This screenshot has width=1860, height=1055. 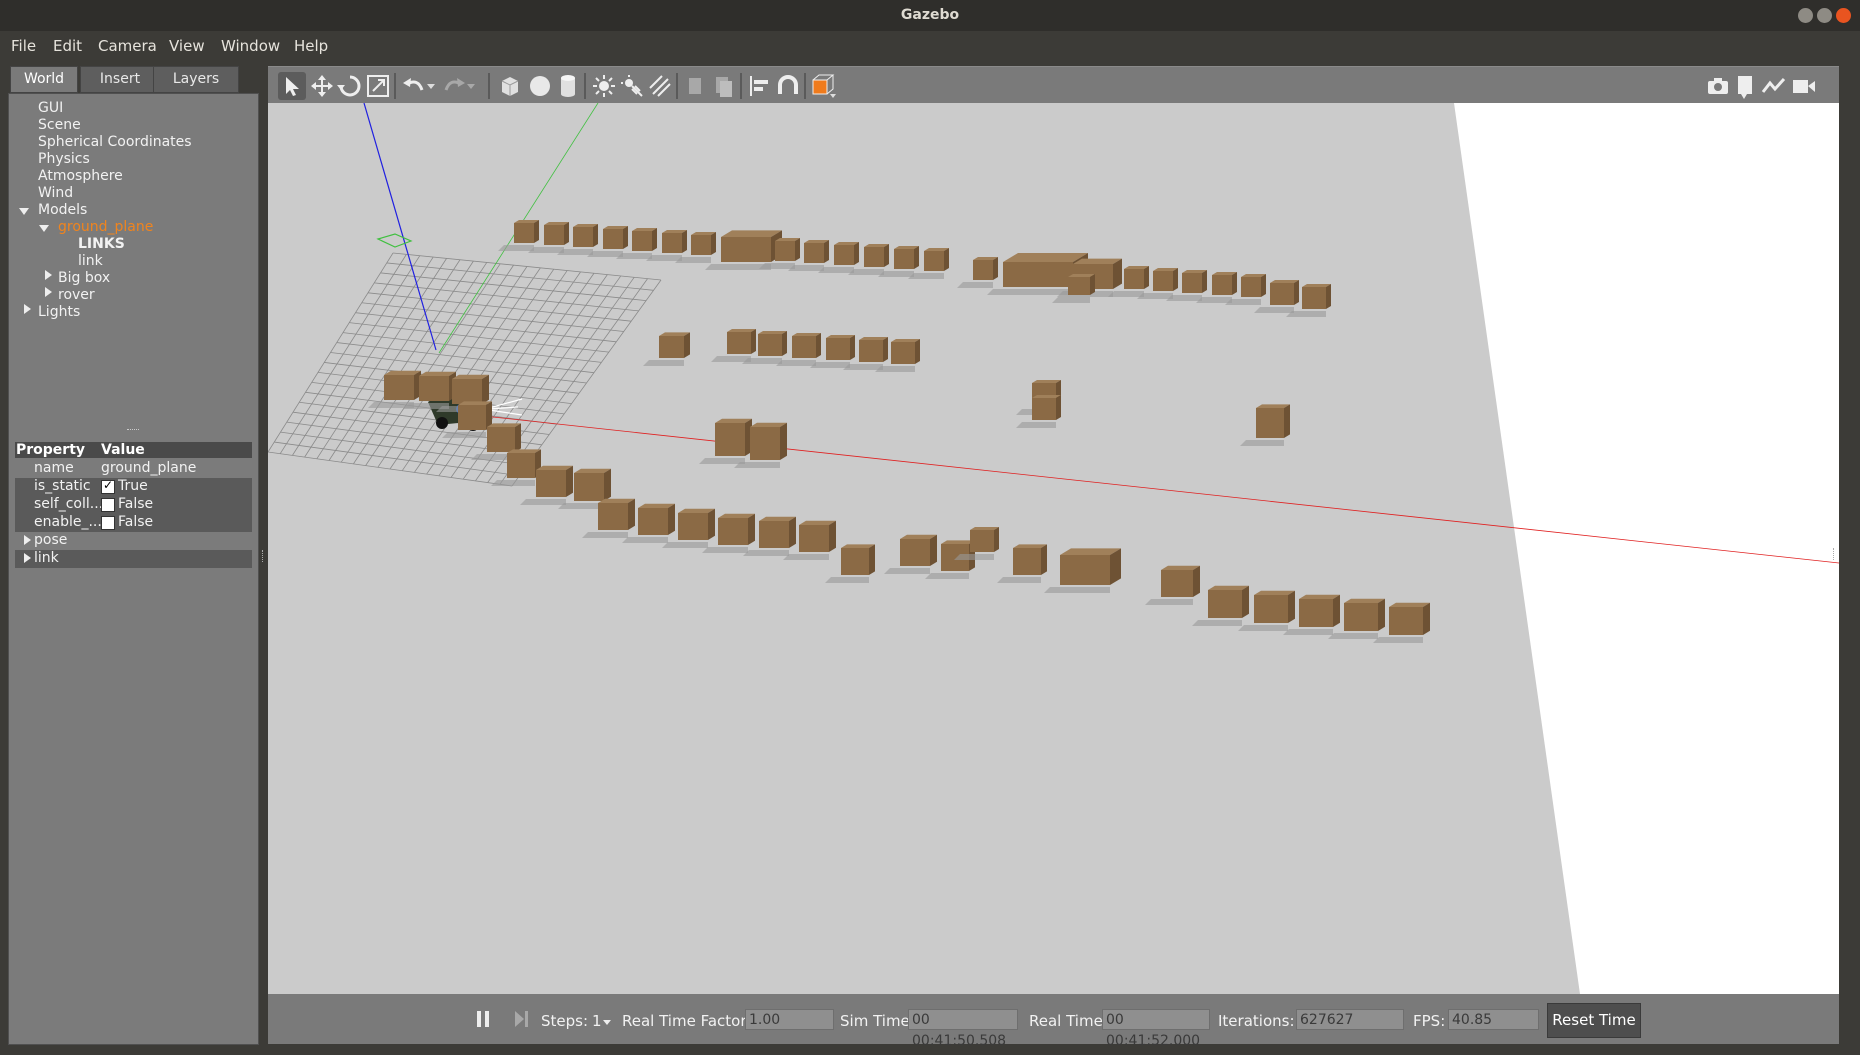 I want to click on reset-time-button: Reset Time, so click(x=1594, y=1020).